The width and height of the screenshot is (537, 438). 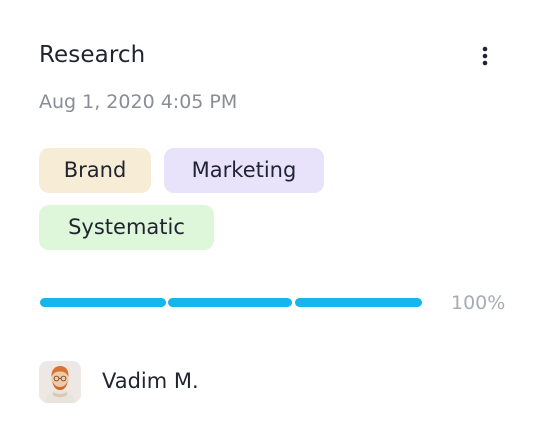 What do you see at coordinates (150, 381) in the screenshot?
I see `assignee-name: Vadim M.` at bounding box center [150, 381].